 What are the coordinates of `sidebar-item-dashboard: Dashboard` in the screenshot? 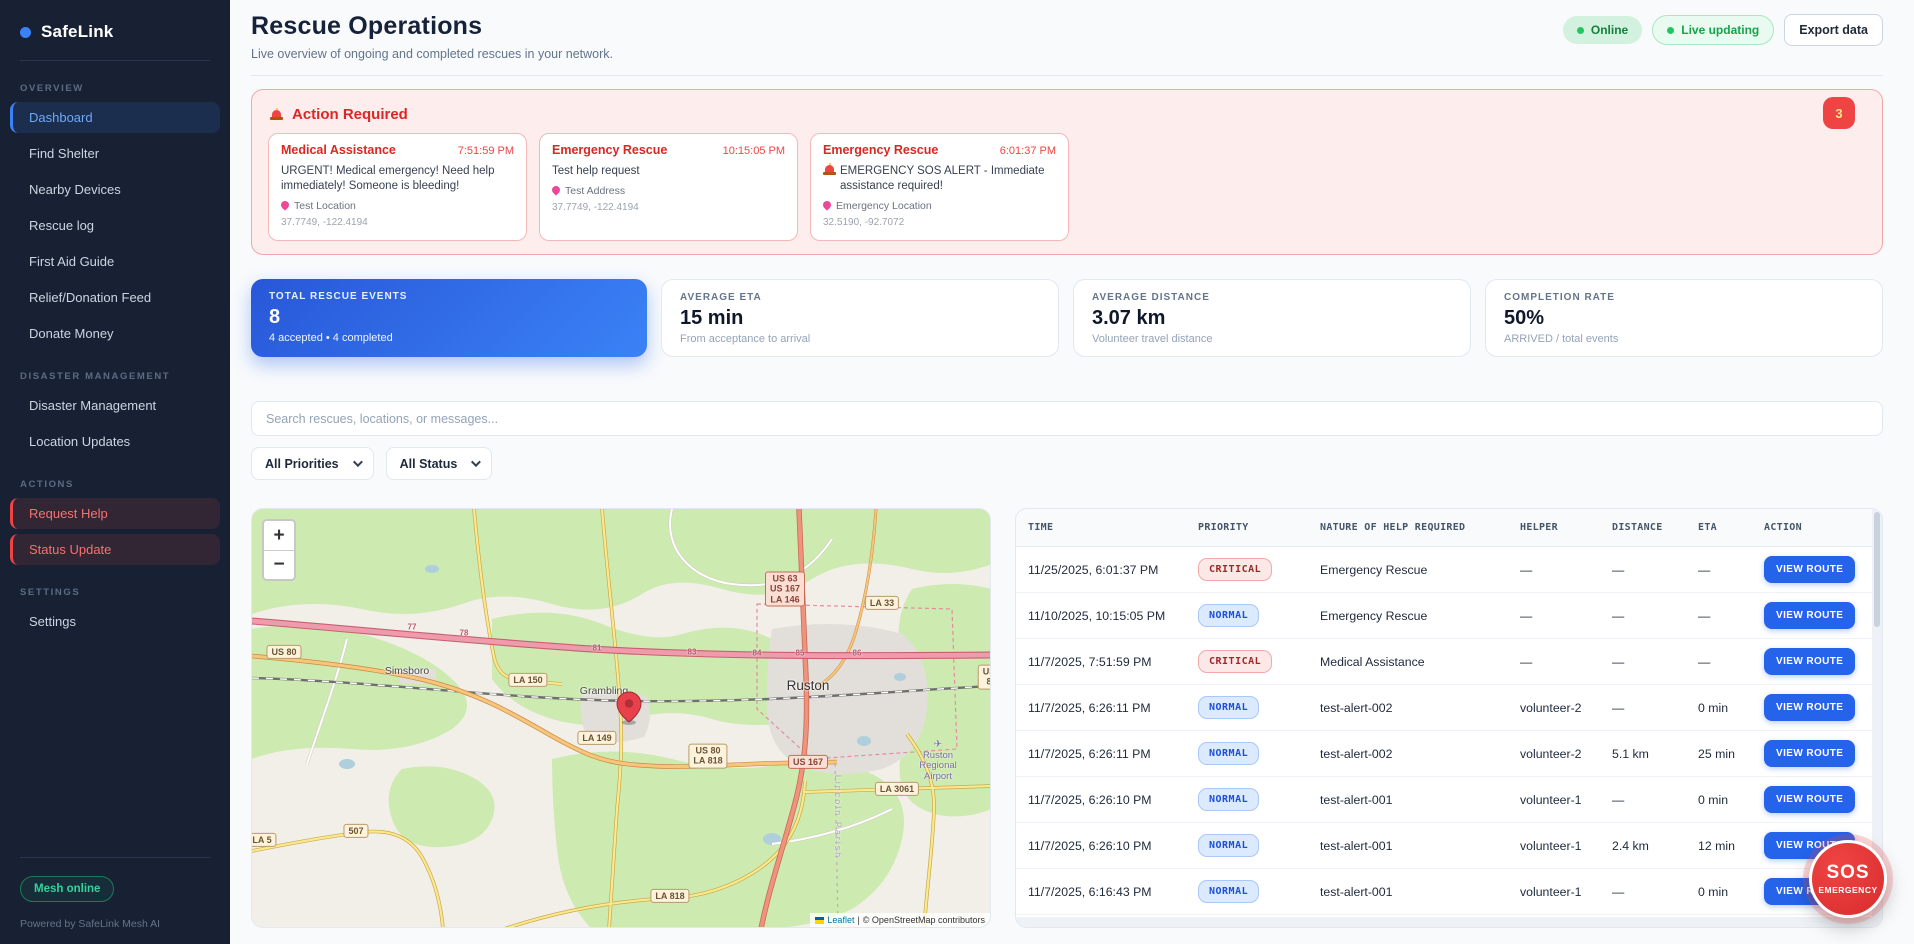 It's located at (115, 117).